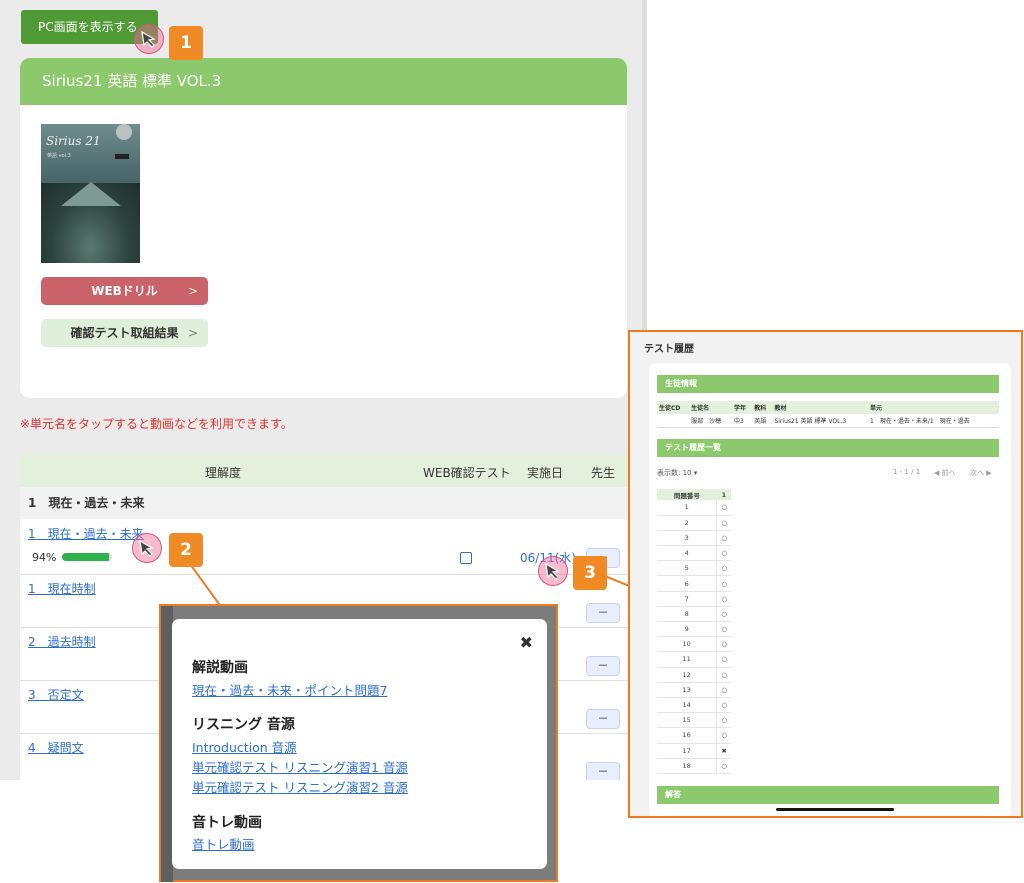 This screenshot has height=883, width=1024. What do you see at coordinates (694, 766) in the screenshot?
I see `question-row: 18 ○` at bounding box center [694, 766].